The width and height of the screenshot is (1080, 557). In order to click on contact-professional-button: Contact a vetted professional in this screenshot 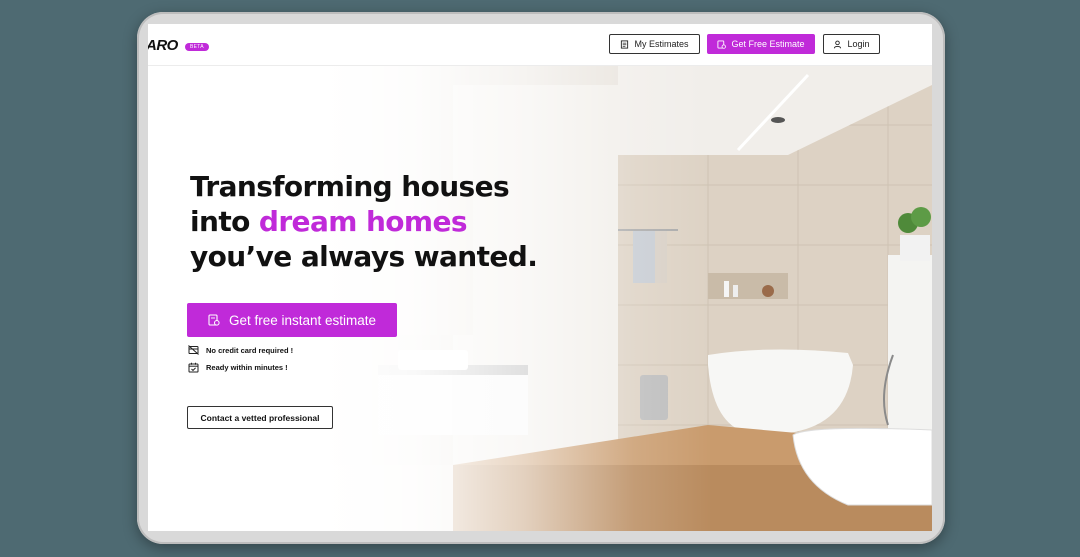, I will do `click(260, 417)`.